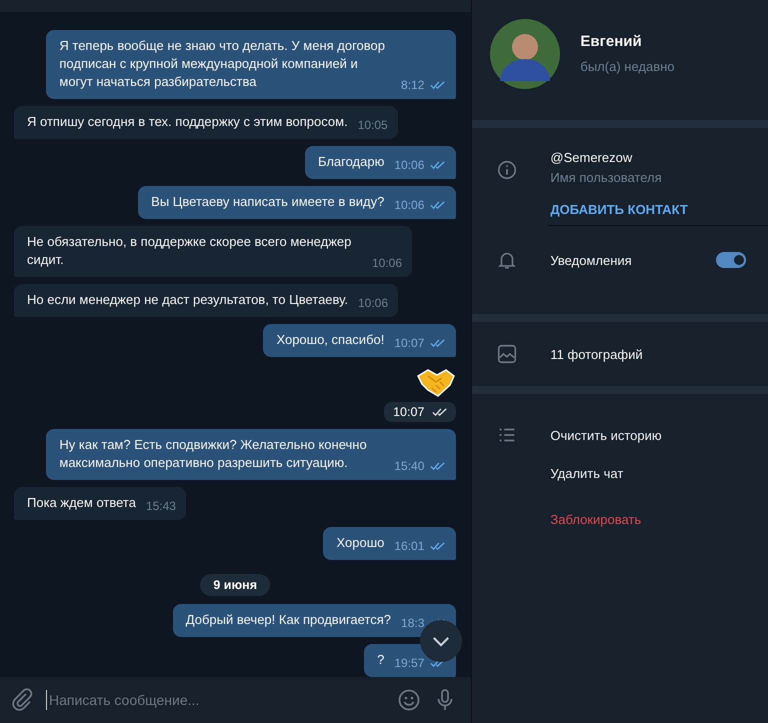 The image size is (768, 723). What do you see at coordinates (525, 54) in the screenshot?
I see `avatar` at bounding box center [525, 54].